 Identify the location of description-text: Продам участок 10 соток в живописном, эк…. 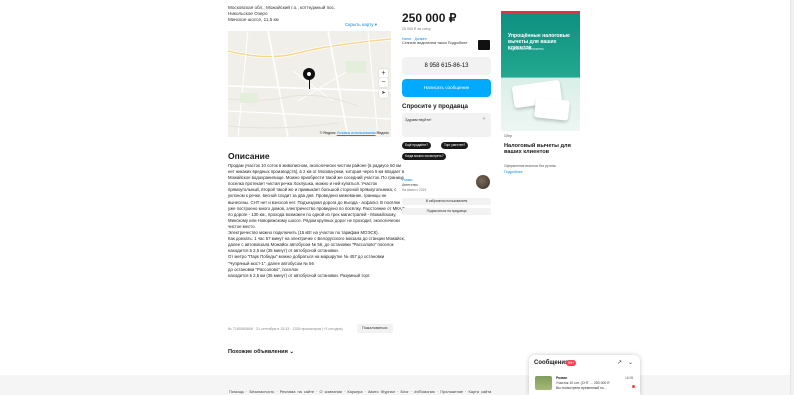
(316, 220).